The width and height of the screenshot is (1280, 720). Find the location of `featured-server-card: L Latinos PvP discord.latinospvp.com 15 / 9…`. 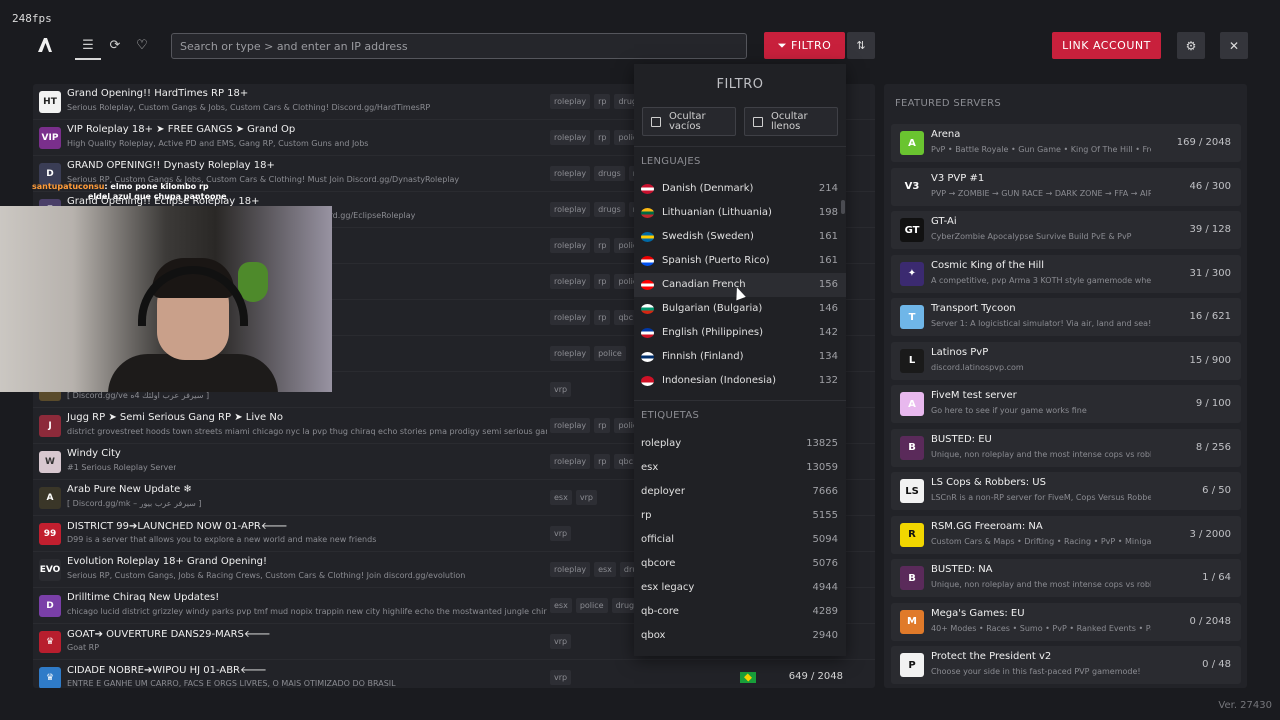

featured-server-card: L Latinos PvP discord.latinospvp.com 15 / 9… is located at coordinates (1066, 360).